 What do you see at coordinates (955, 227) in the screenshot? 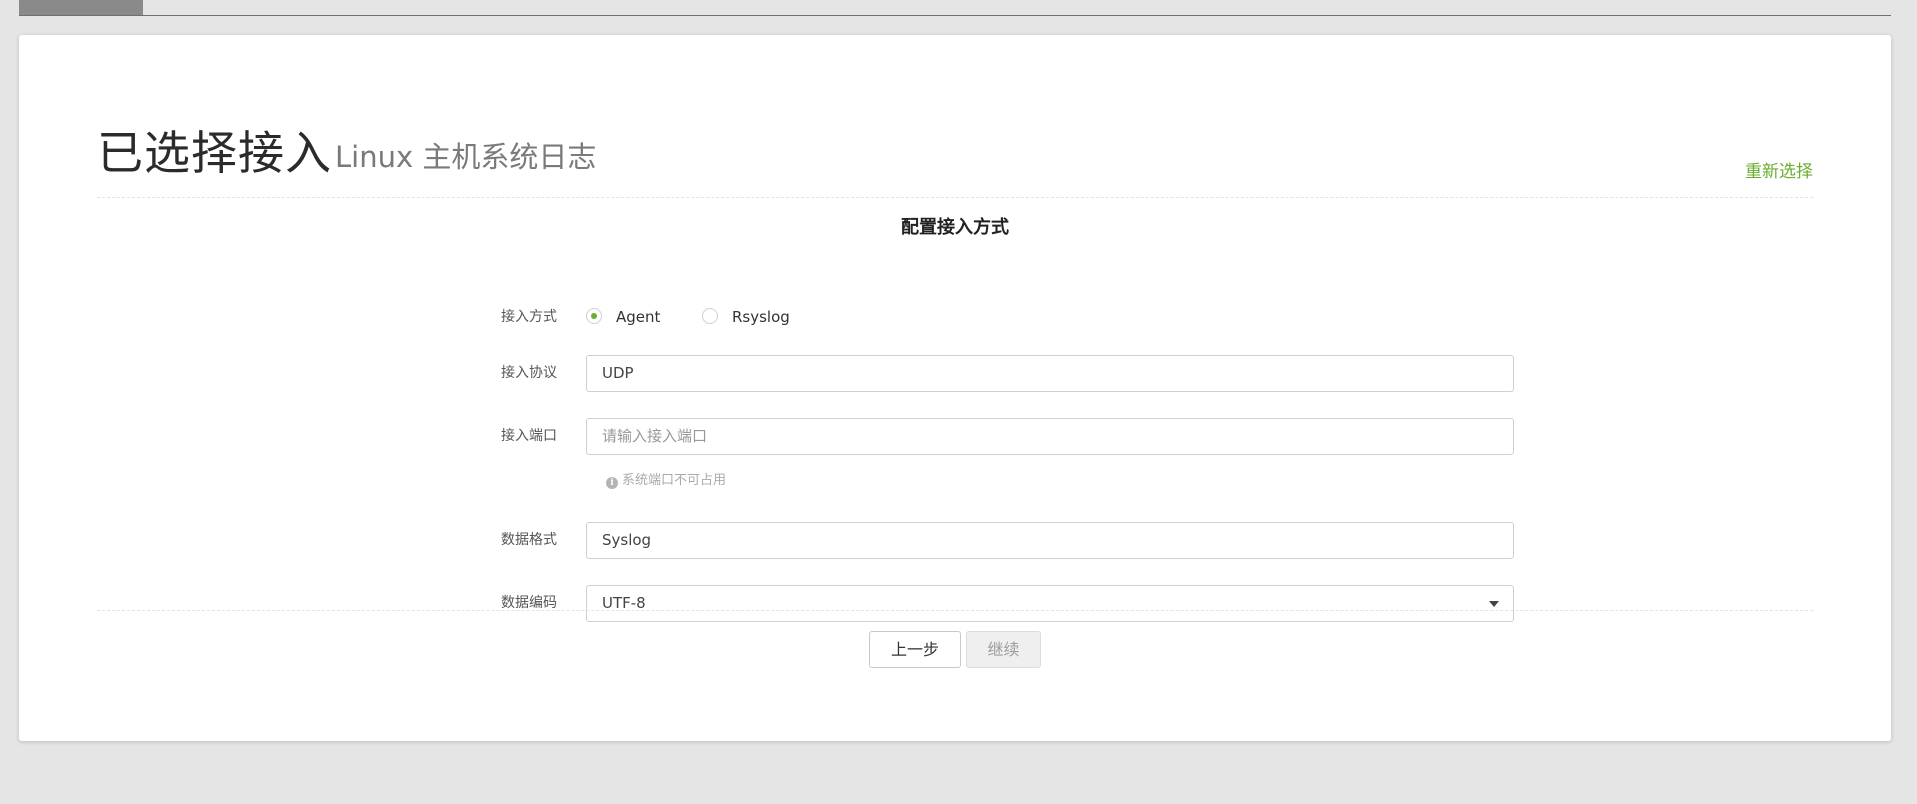
I see `section-title: 配置接入方式` at bounding box center [955, 227].